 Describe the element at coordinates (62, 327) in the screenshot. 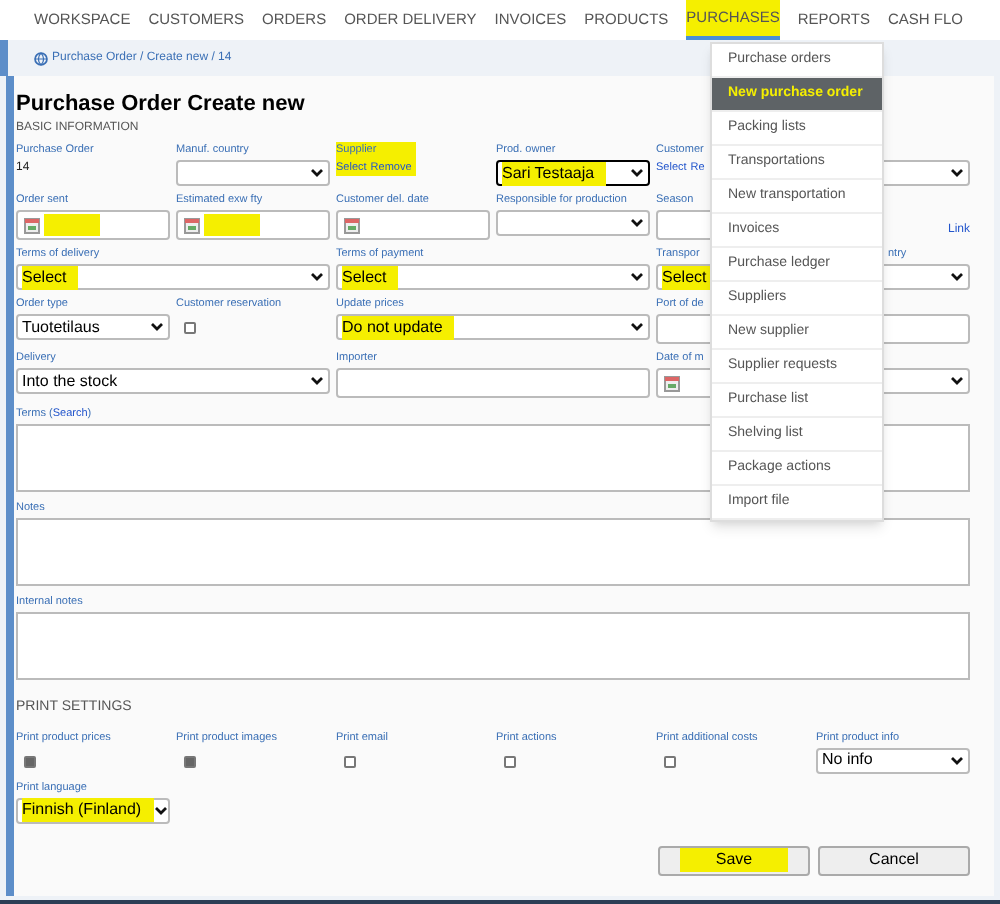

I see `select-value: Tuotetilaus` at that location.